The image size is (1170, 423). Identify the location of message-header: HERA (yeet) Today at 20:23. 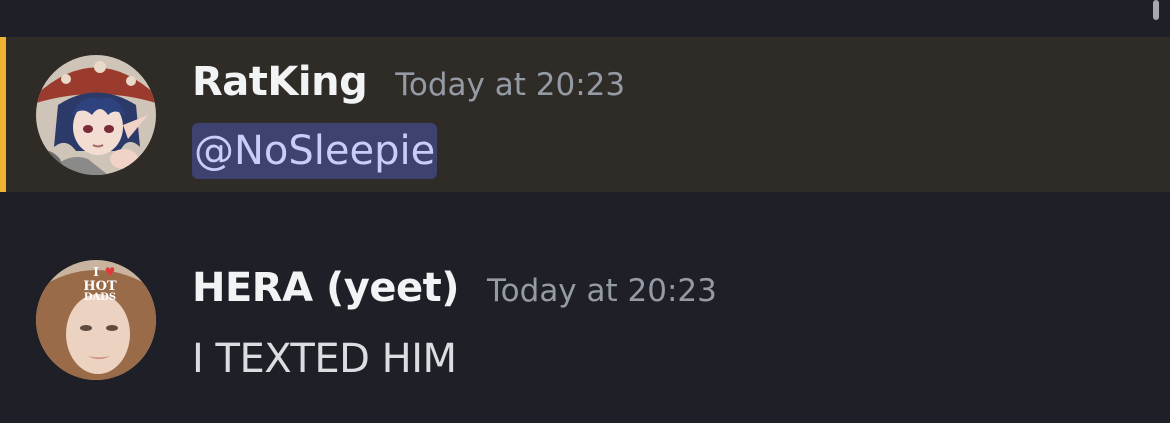
(454, 288).